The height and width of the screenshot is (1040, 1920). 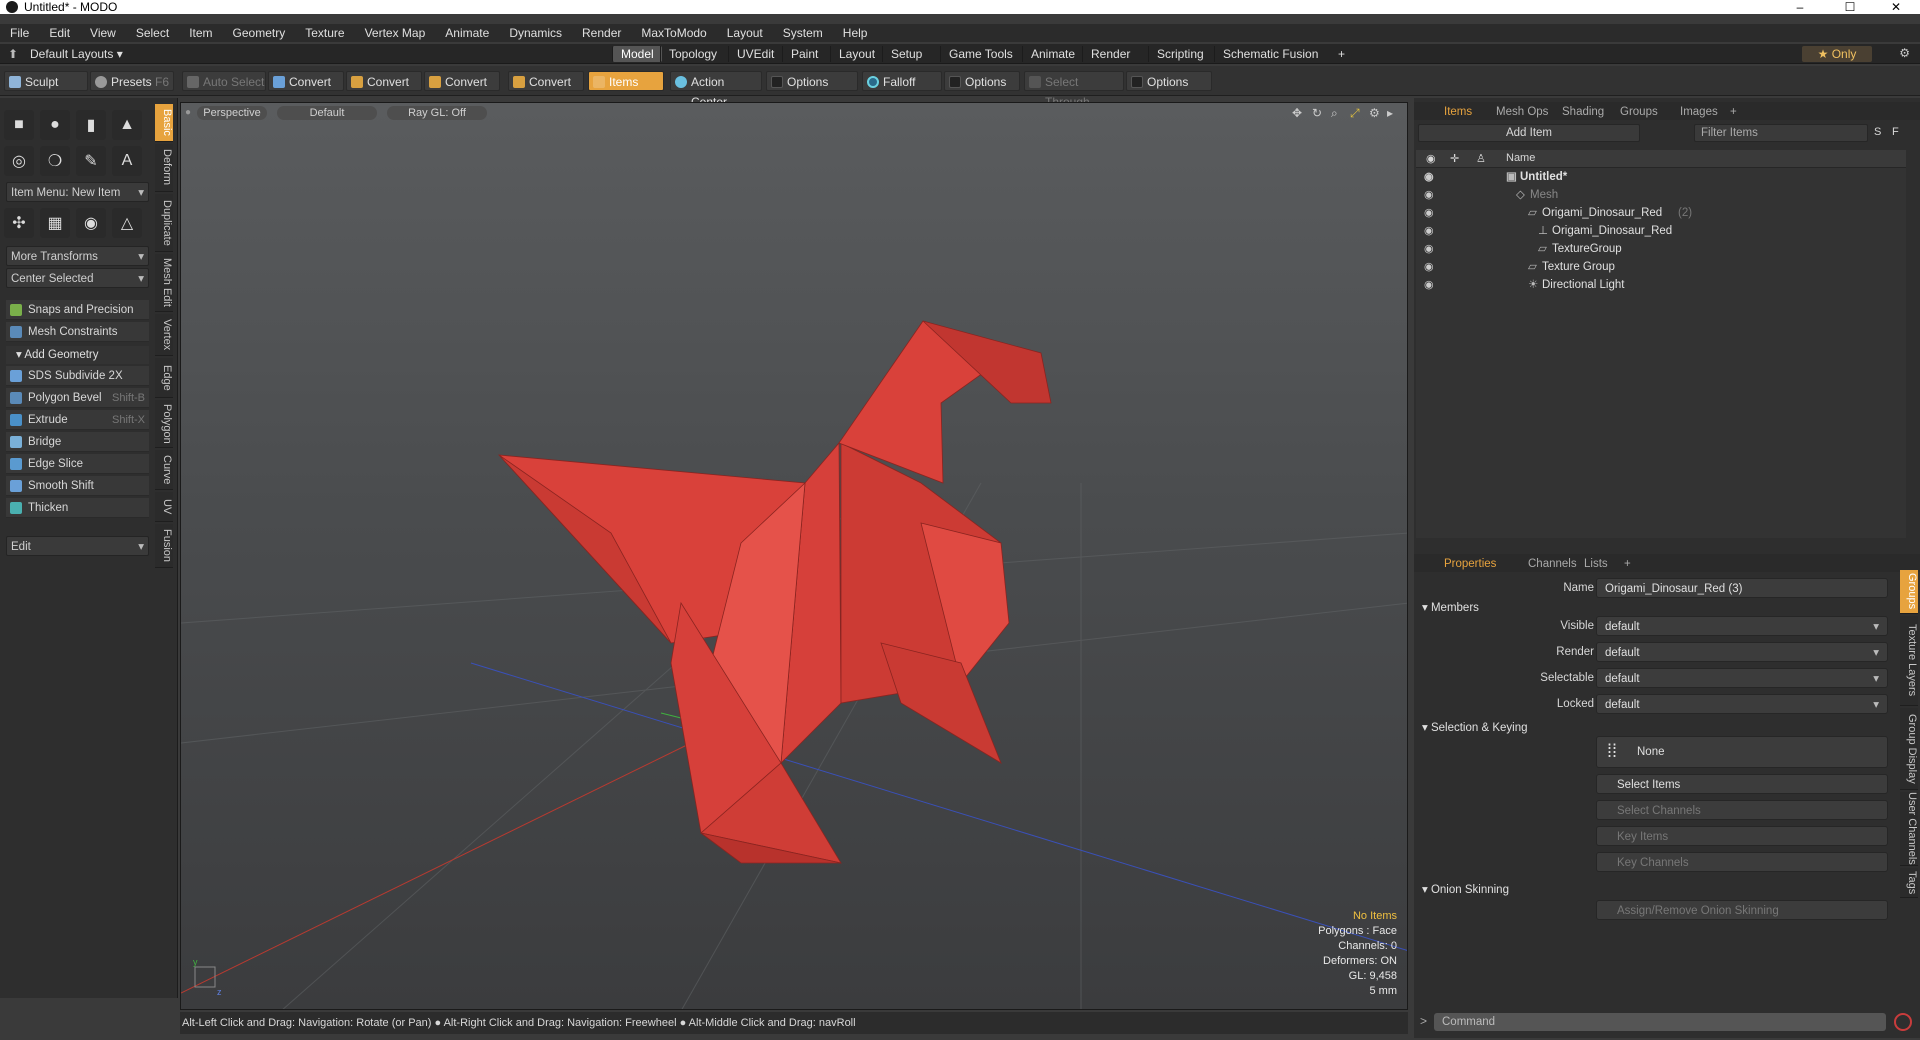 I want to click on items-tab-shading: Shading, so click(x=1583, y=112).